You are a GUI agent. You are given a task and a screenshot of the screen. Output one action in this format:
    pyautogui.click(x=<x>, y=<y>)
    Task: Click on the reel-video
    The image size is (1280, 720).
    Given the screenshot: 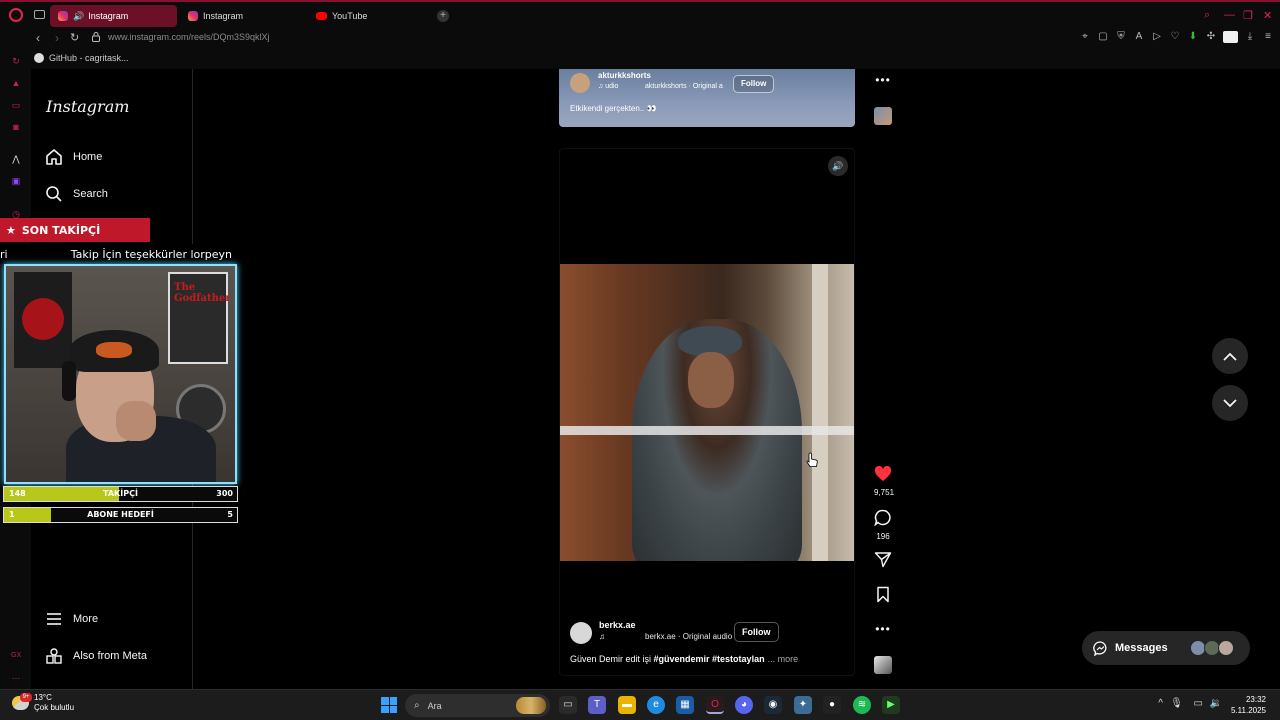 What is the action you would take?
    pyautogui.click(x=707, y=412)
    